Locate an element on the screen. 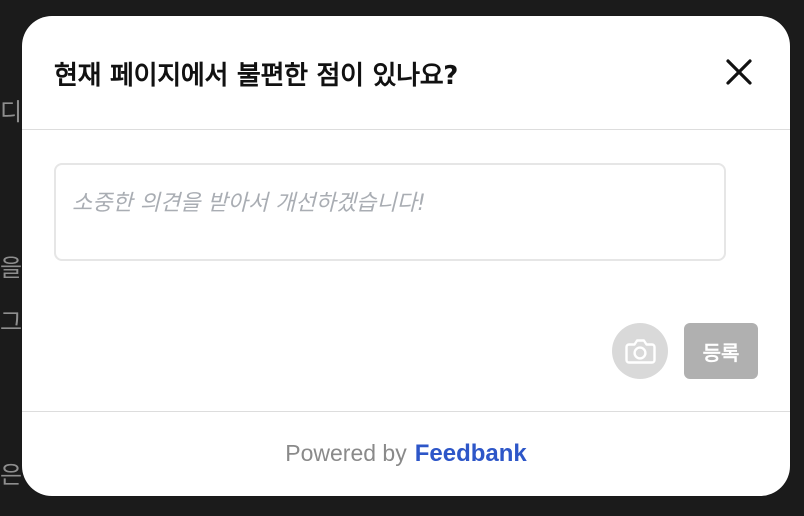 Image resolution: width=804 pixels, height=516 pixels. submit-button: 등록 is located at coordinates (721, 351).